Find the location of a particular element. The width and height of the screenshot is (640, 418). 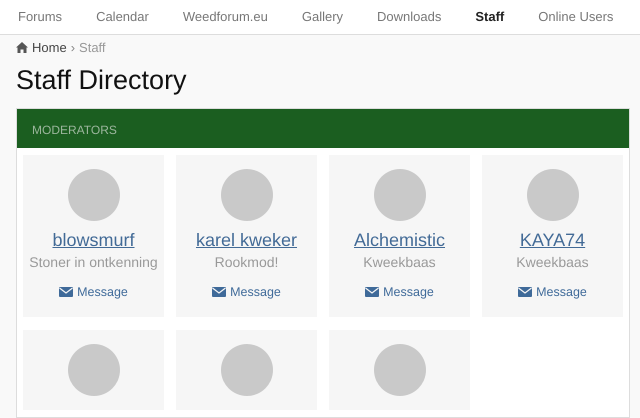

nav-tab: Calendar is located at coordinates (122, 17).